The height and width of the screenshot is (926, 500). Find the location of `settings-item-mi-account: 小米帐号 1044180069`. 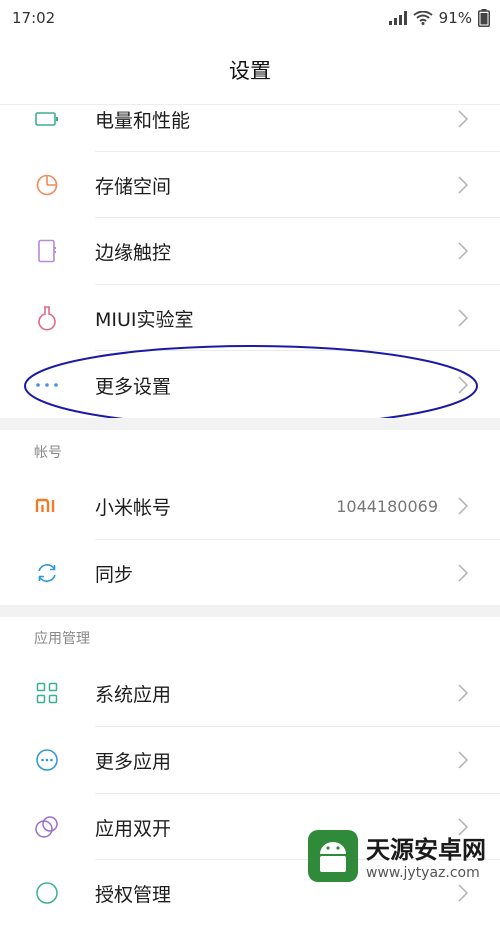

settings-item-mi-account: 小米帐号 1044180069 is located at coordinates (250, 506).